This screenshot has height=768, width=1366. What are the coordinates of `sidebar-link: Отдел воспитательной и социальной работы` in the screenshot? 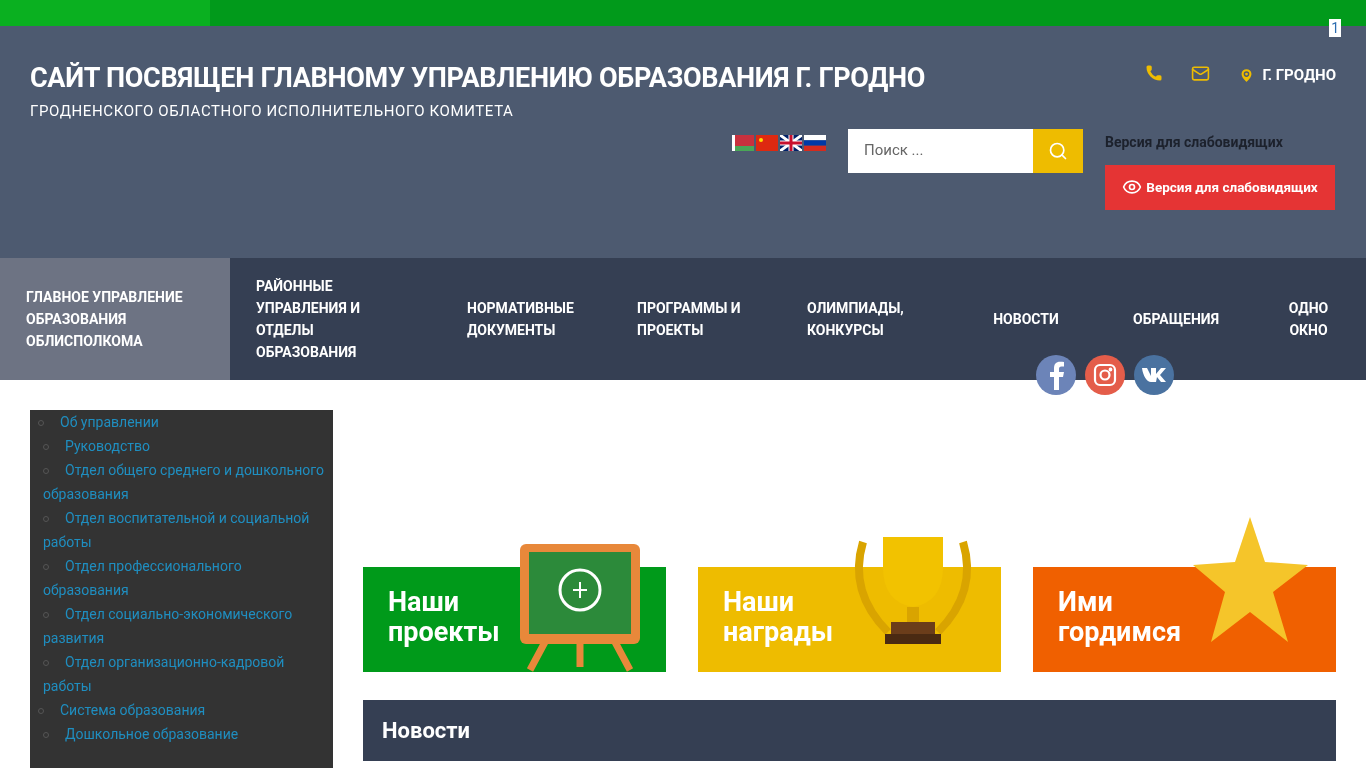 It's located at (179, 530).